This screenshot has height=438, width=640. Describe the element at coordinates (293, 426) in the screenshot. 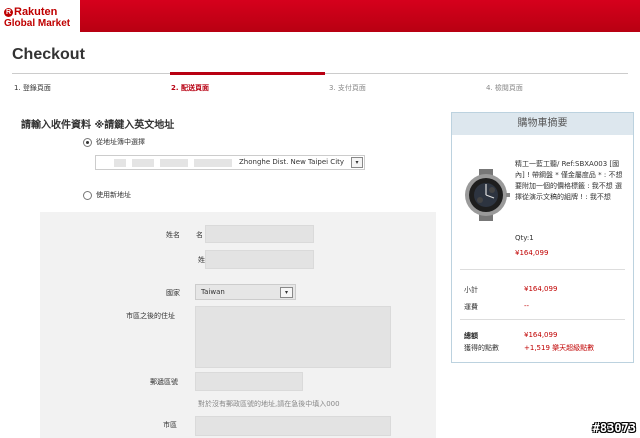

I see `city-input` at that location.